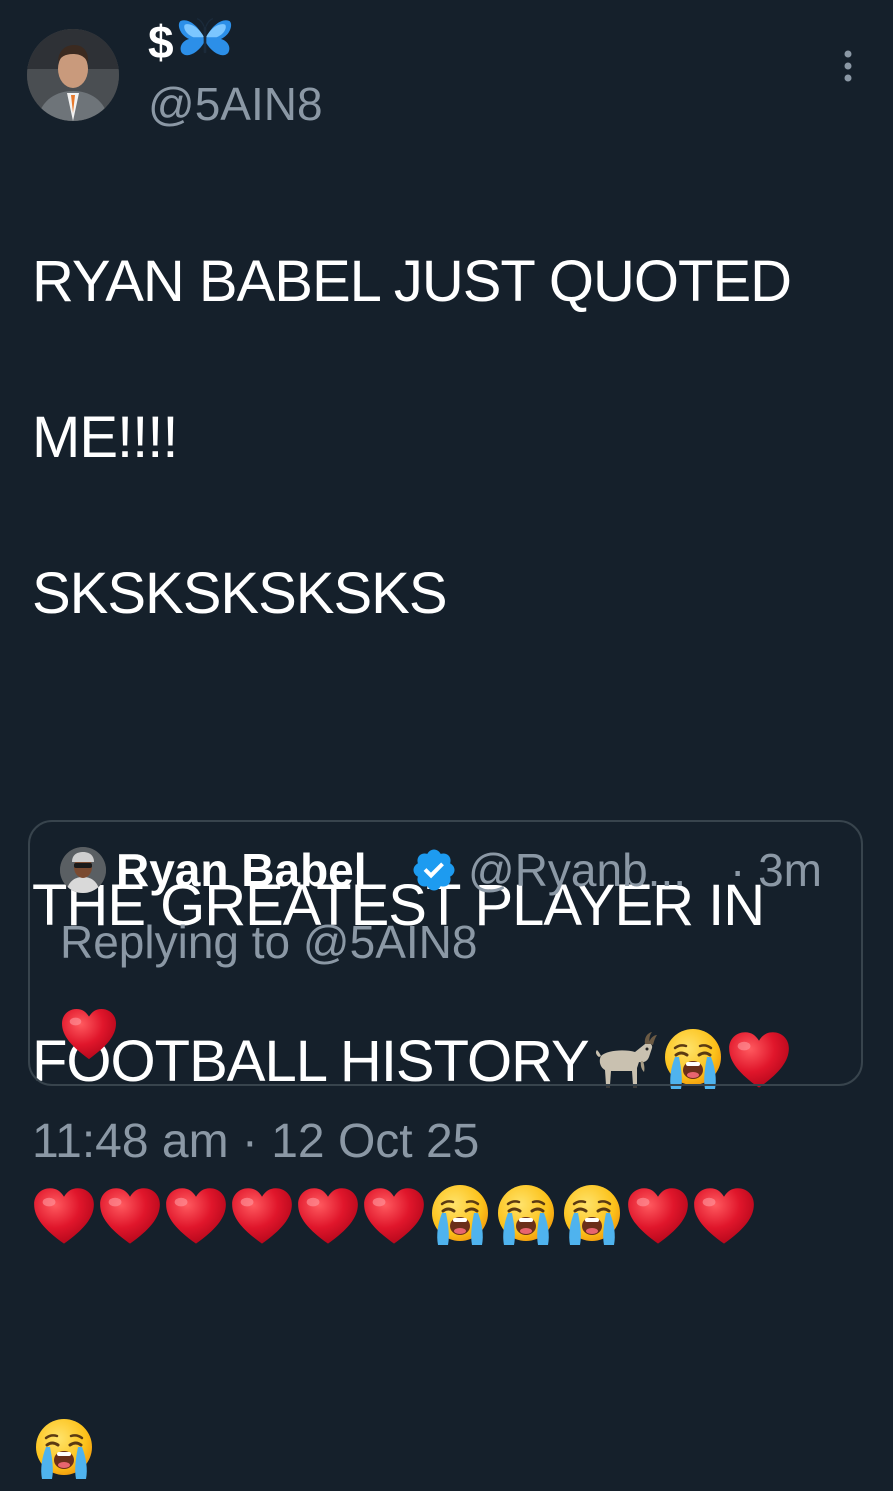  I want to click on quoted-author-name: Ryan Babel, so click(241, 870).